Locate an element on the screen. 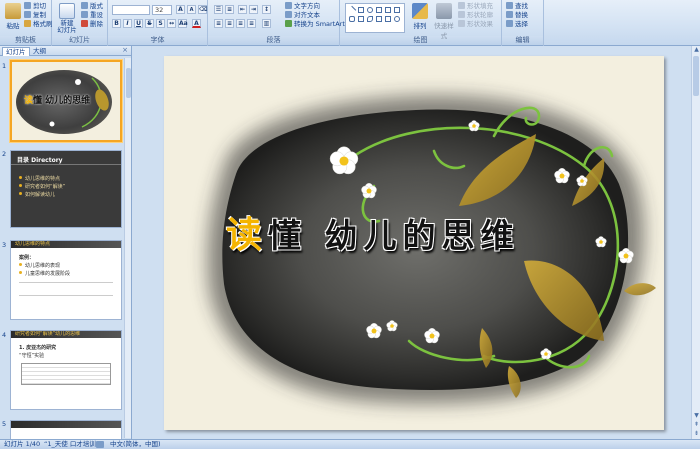 The height and width of the screenshot is (449, 700). slide-scroll-thumb is located at coordinates (696, 76).